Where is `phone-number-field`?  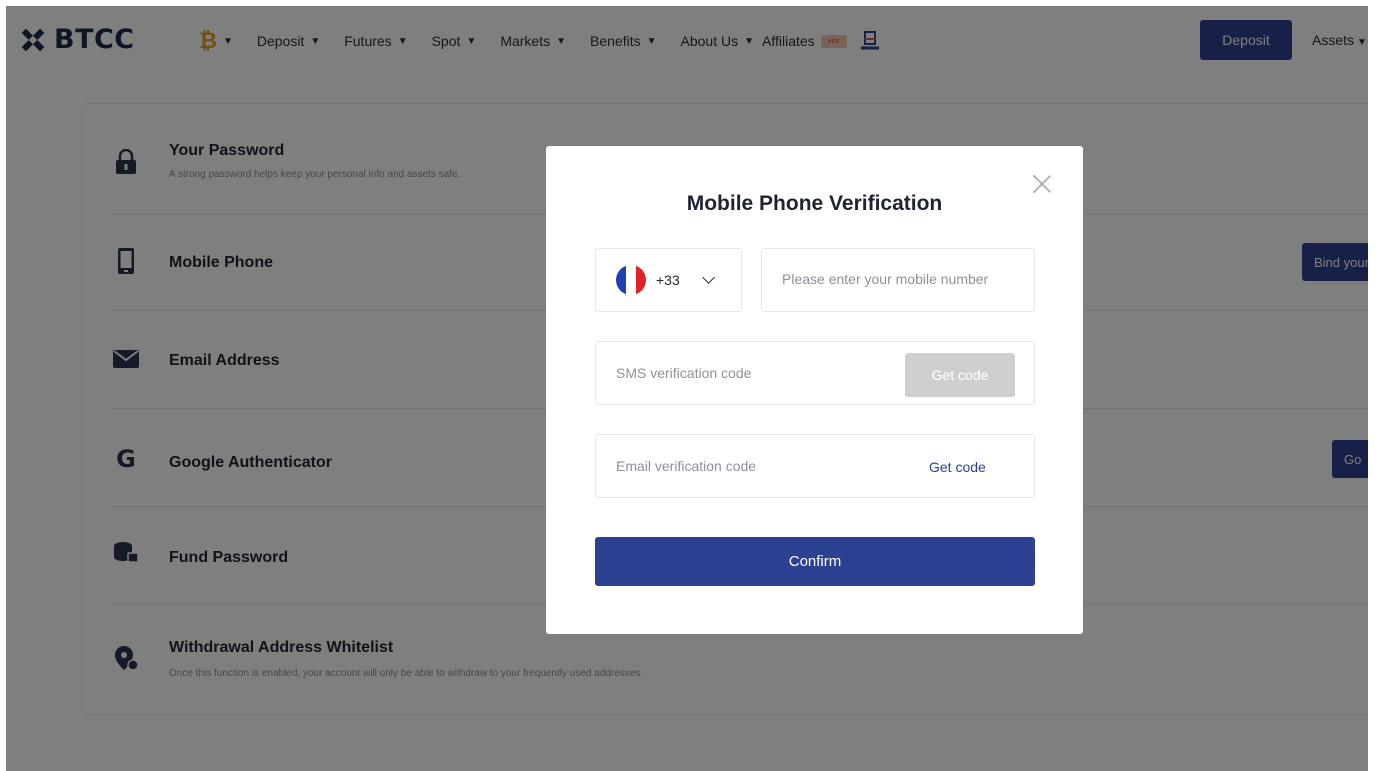 phone-number-field is located at coordinates (898, 280).